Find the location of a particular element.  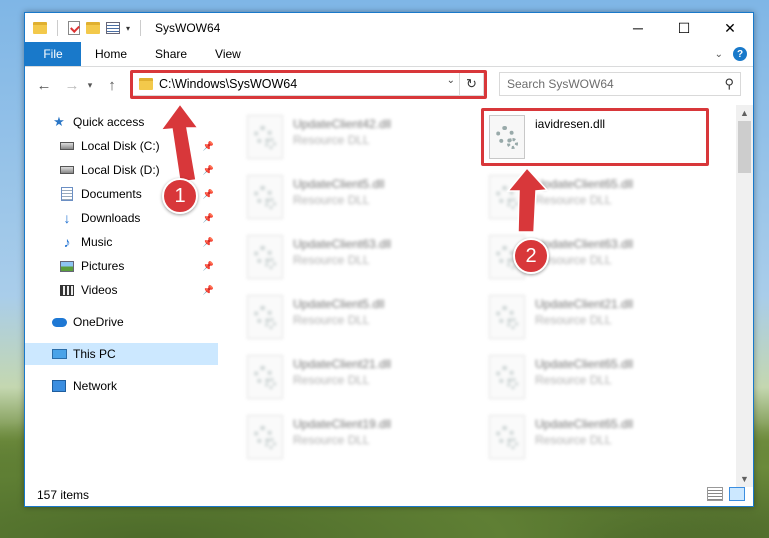

cloud-icon is located at coordinates (59, 322).